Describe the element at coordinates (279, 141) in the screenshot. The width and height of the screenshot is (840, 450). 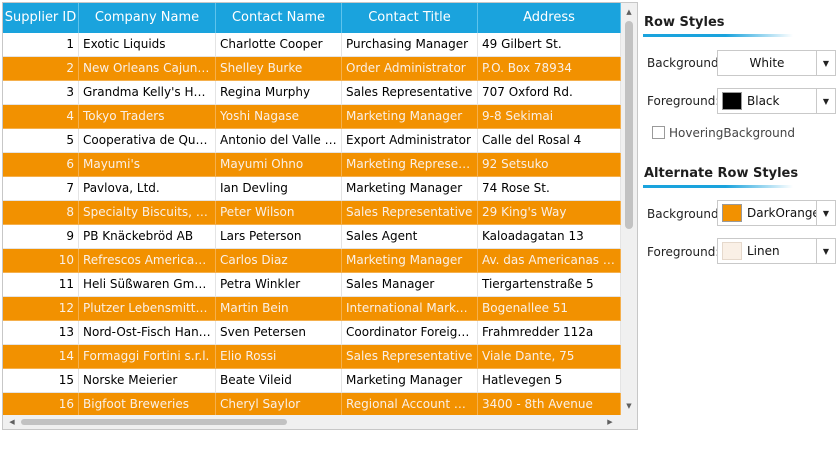
I see `table-cell: Antonio del Valle Saavedra` at that location.